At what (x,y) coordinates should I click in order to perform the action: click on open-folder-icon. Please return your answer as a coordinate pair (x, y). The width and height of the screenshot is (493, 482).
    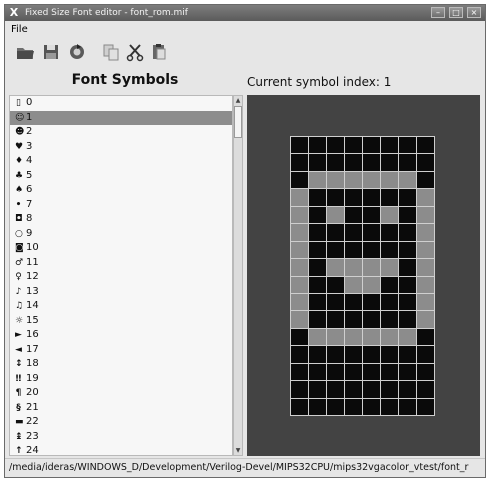
    Looking at the image, I should click on (25, 52).